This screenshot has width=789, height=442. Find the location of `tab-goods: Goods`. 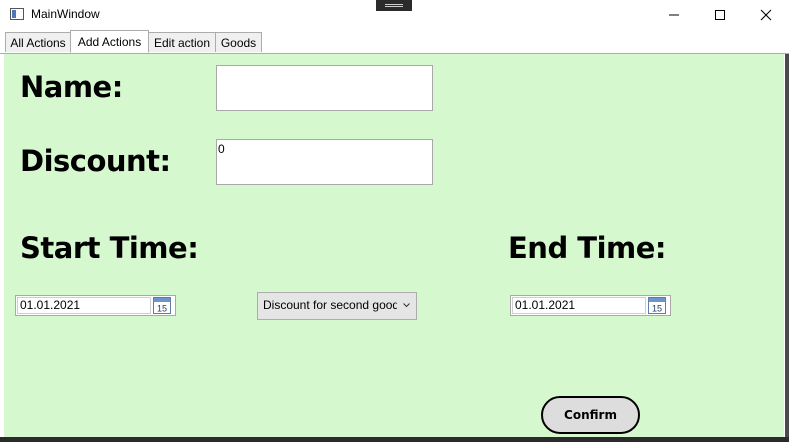

tab-goods: Goods is located at coordinates (238, 42).